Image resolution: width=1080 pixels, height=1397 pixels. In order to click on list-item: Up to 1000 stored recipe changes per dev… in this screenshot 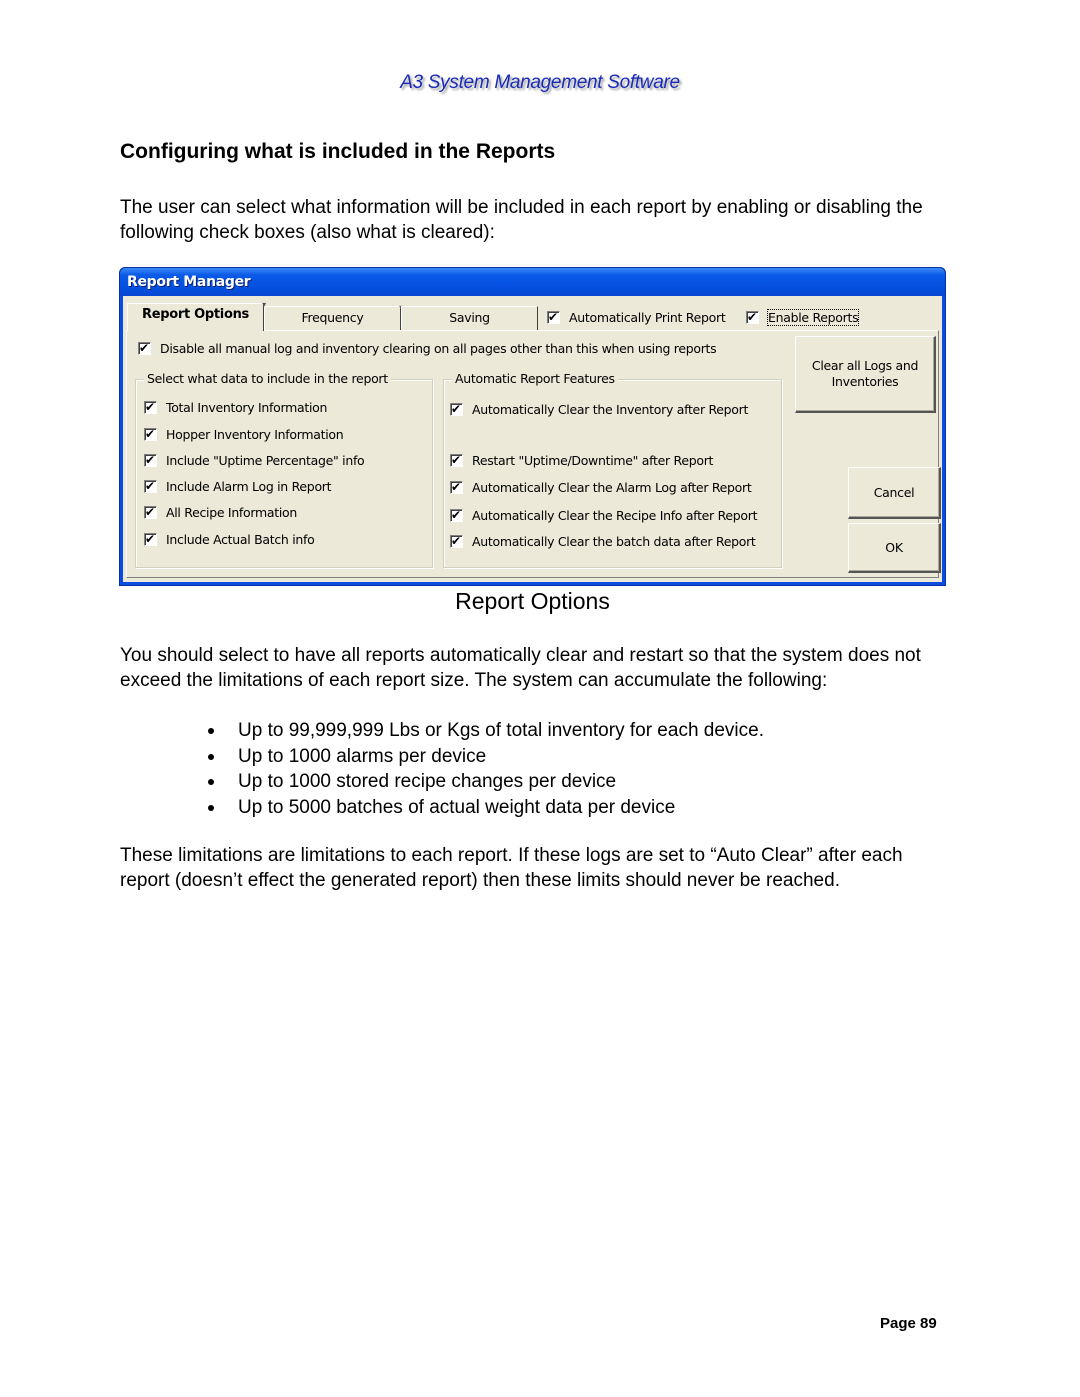, I will do `click(486, 782)`.